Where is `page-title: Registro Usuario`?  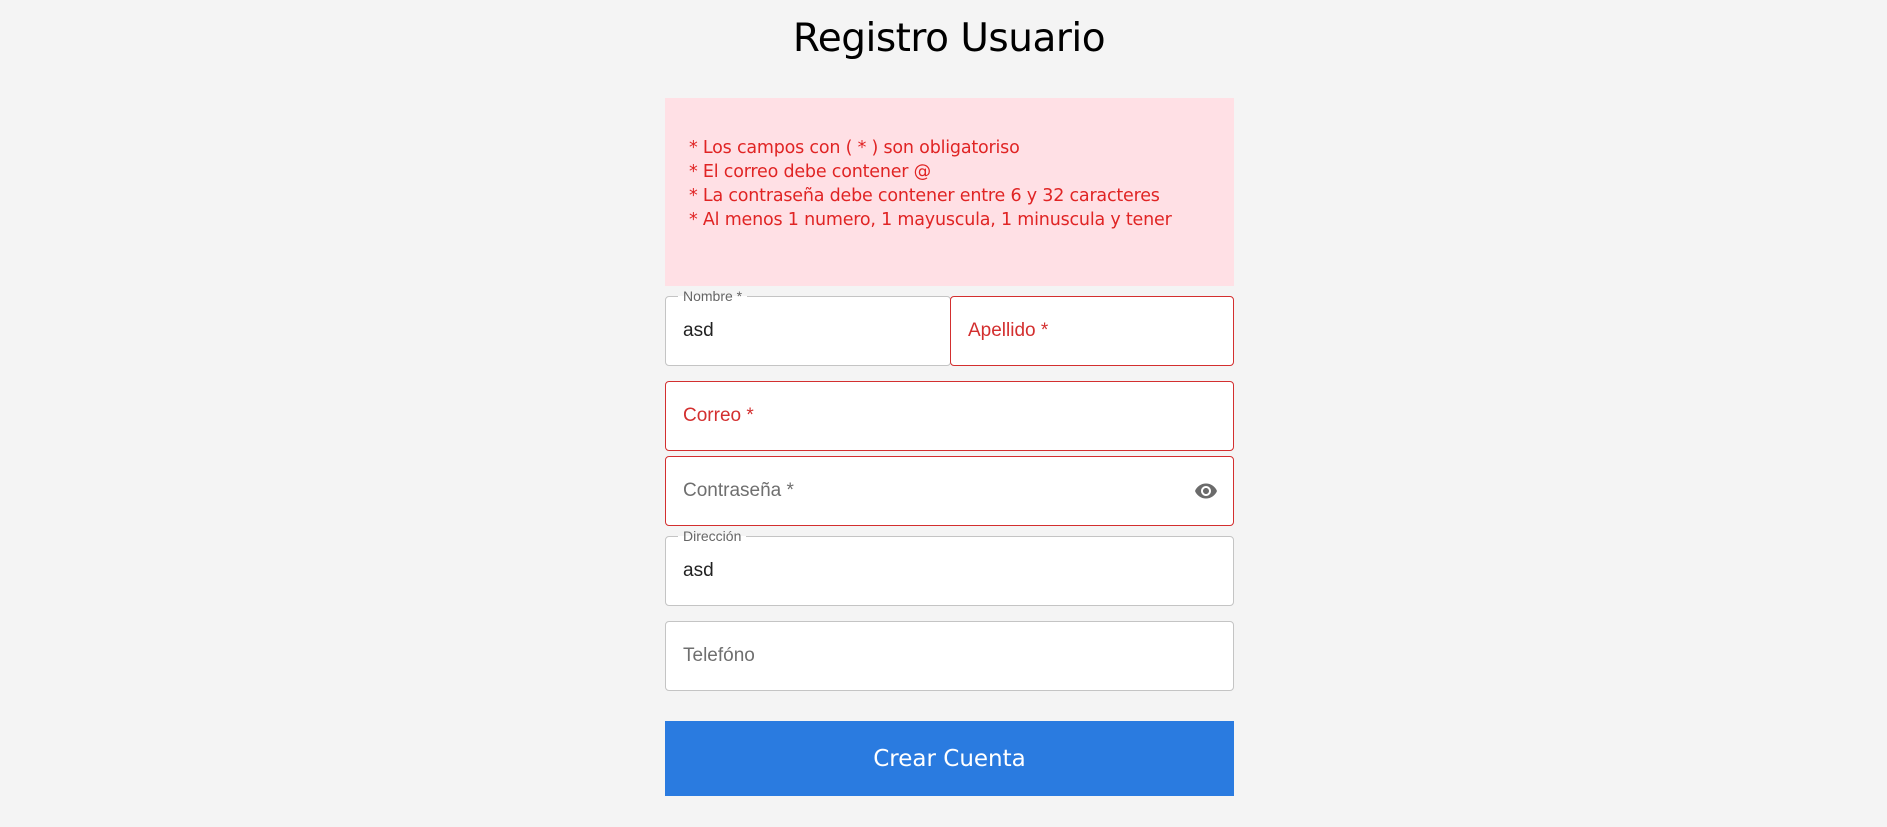
page-title: Registro Usuario is located at coordinates (949, 38).